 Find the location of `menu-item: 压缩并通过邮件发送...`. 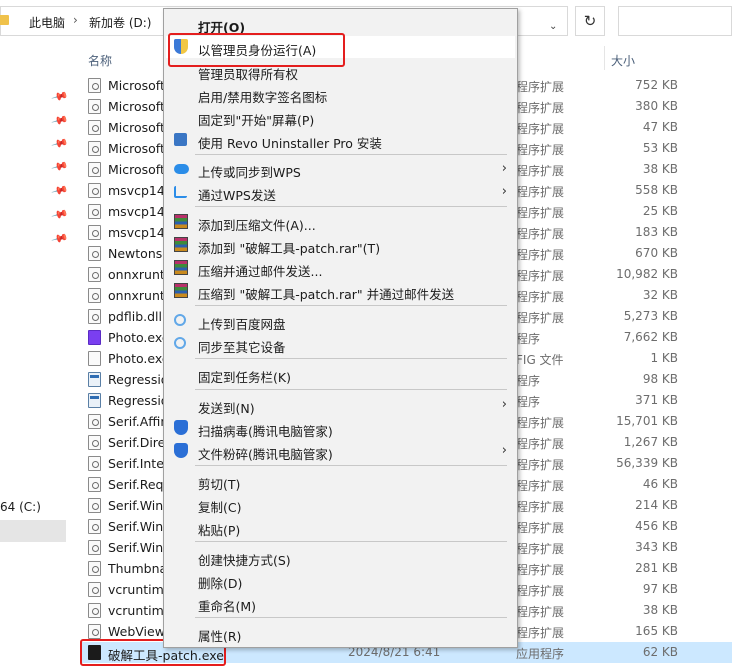

menu-item: 压缩并通过邮件发送... is located at coordinates (340, 268).